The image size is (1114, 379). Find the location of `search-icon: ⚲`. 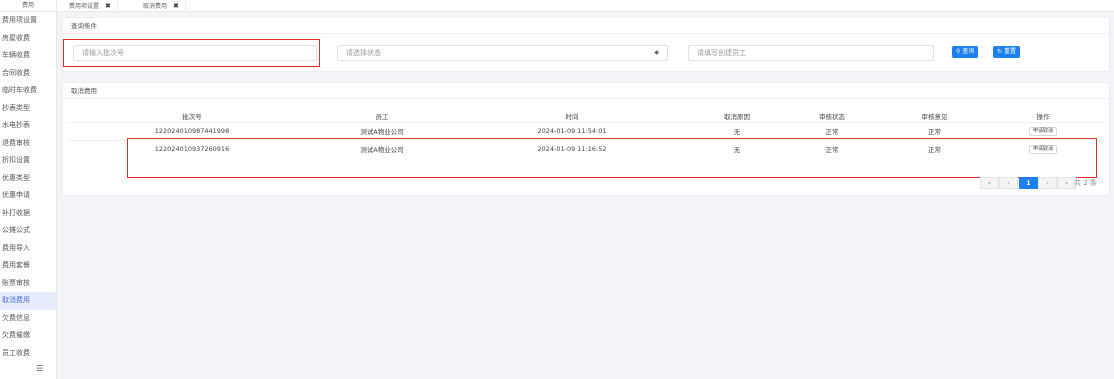

search-icon: ⚲ is located at coordinates (958, 51).